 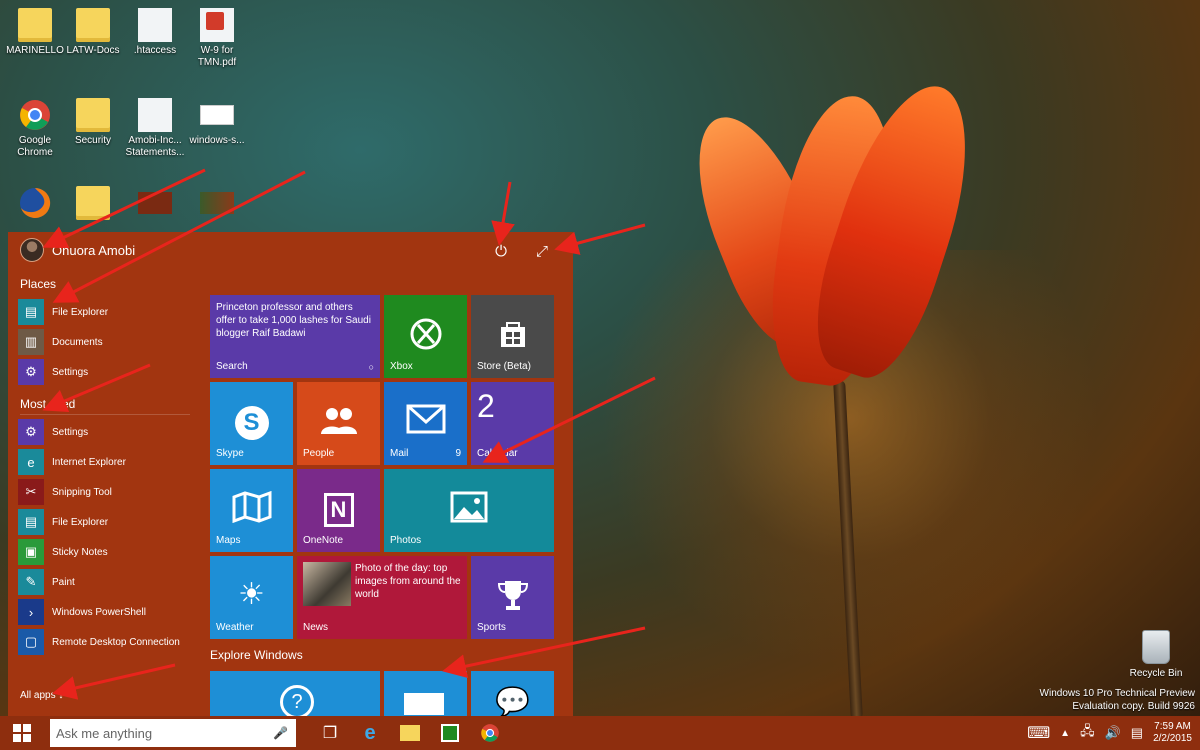 I want to click on start-button, so click(x=22, y=733).